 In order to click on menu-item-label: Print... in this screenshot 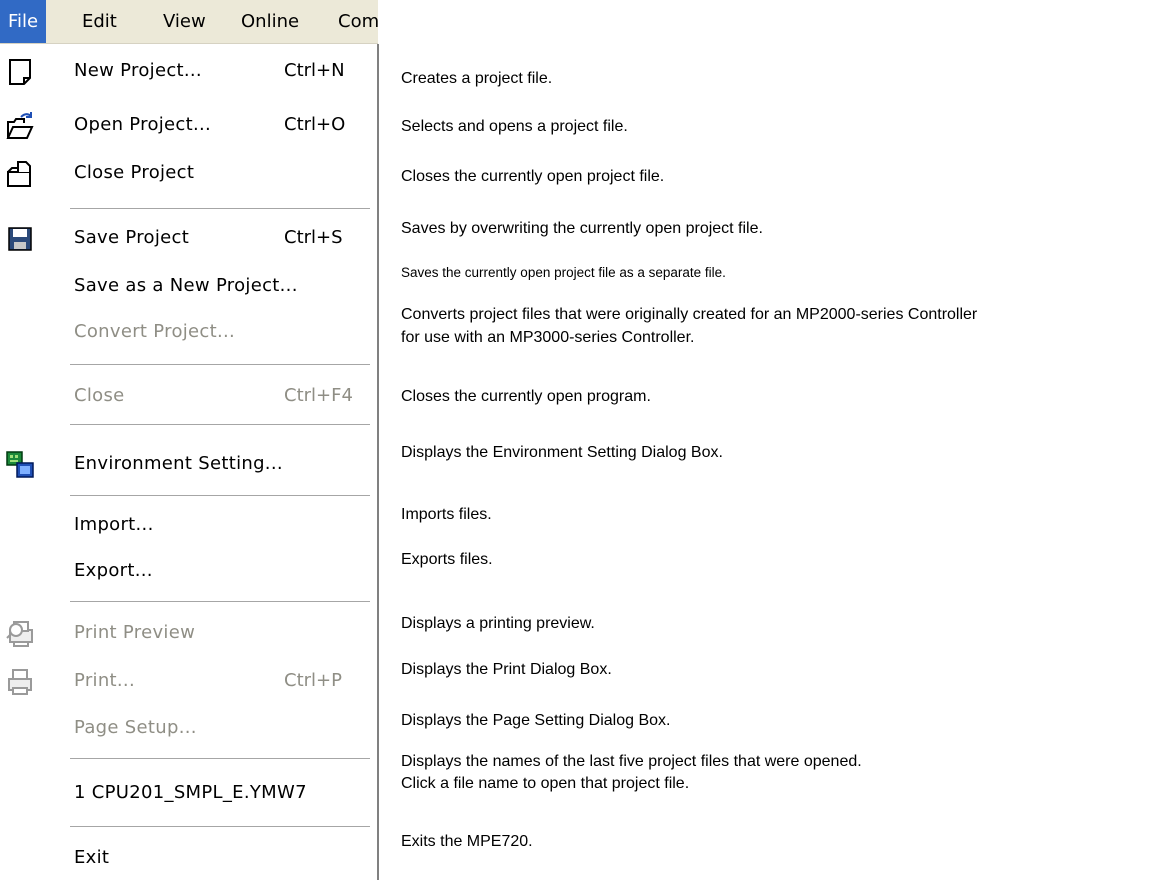, I will do `click(104, 680)`.